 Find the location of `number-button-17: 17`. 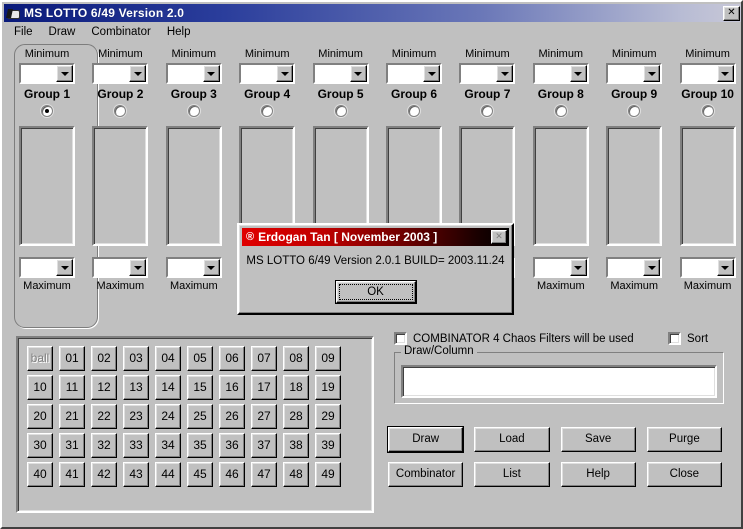

number-button-17: 17 is located at coordinates (264, 387).